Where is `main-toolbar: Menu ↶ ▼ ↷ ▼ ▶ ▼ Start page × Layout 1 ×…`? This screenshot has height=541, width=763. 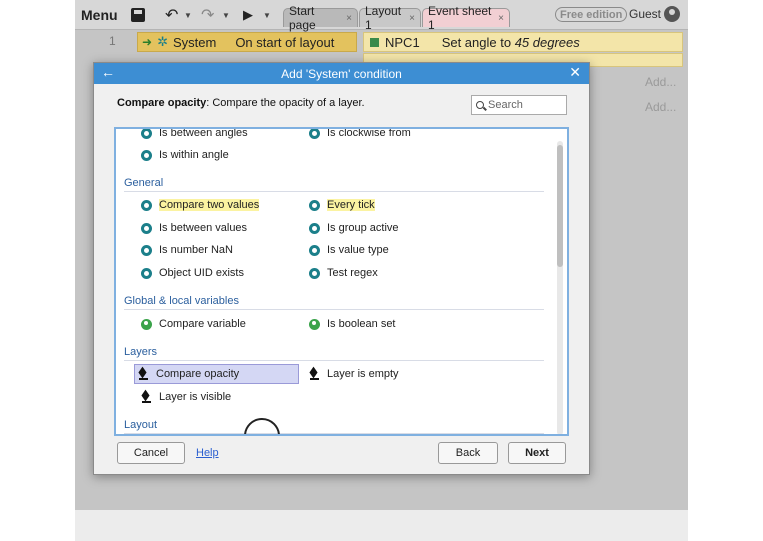 main-toolbar: Menu ↶ ▼ ↷ ▼ ▶ ▼ Start page × Layout 1 ×… is located at coordinates (381, 16).